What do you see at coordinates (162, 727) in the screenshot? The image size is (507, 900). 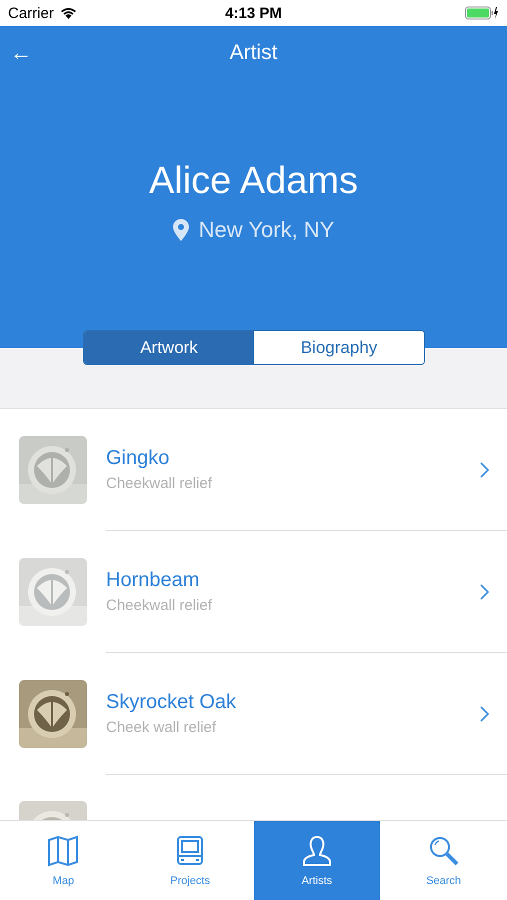 I see `artwork-subtitle: Cheek wall relief` at bounding box center [162, 727].